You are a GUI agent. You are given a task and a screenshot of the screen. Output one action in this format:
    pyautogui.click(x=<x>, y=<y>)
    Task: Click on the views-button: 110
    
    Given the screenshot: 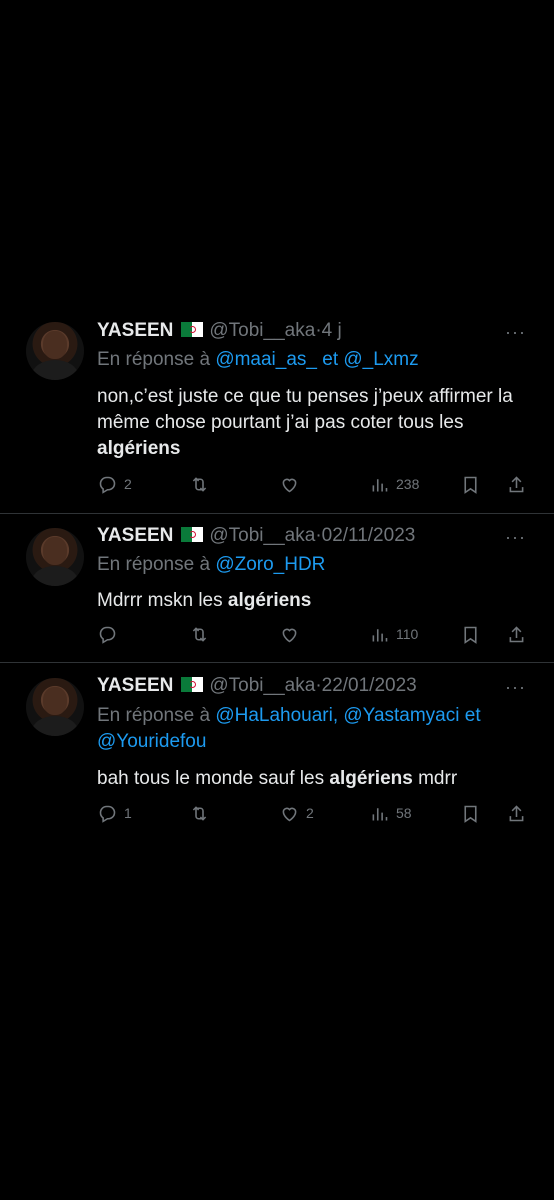 What is the action you would take?
    pyautogui.click(x=393, y=634)
    